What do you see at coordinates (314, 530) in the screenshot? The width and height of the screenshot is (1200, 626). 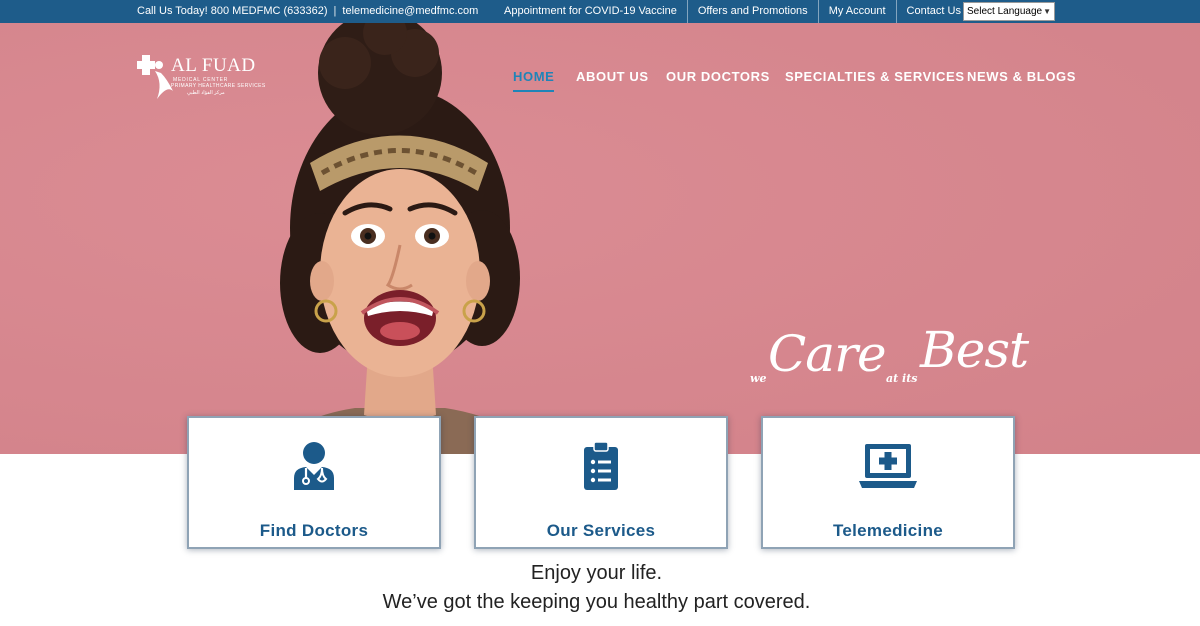 I see `card-label: Find Doctors` at bounding box center [314, 530].